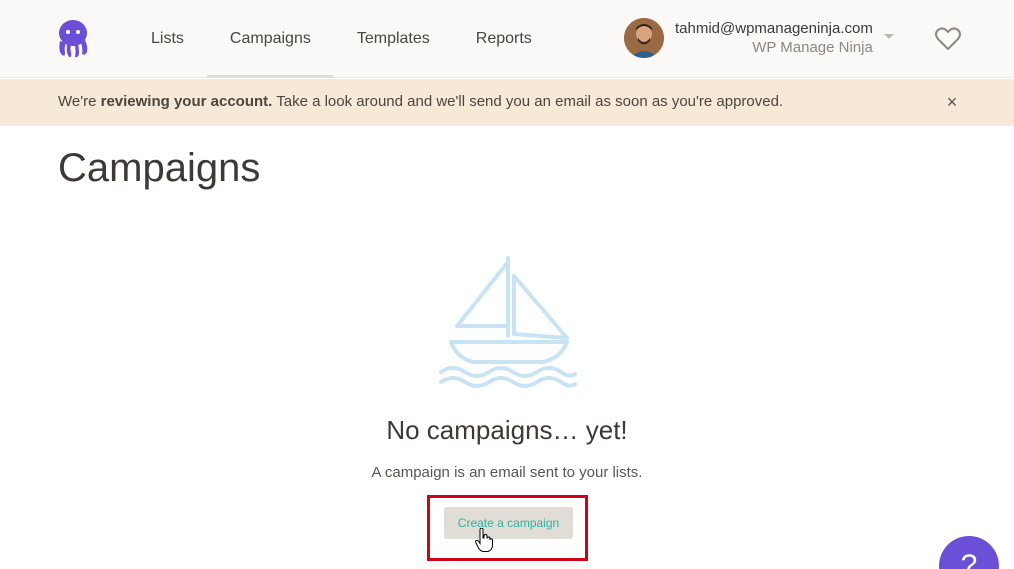 The height and width of the screenshot is (569, 1014). I want to click on chevron-down-icon, so click(889, 36).